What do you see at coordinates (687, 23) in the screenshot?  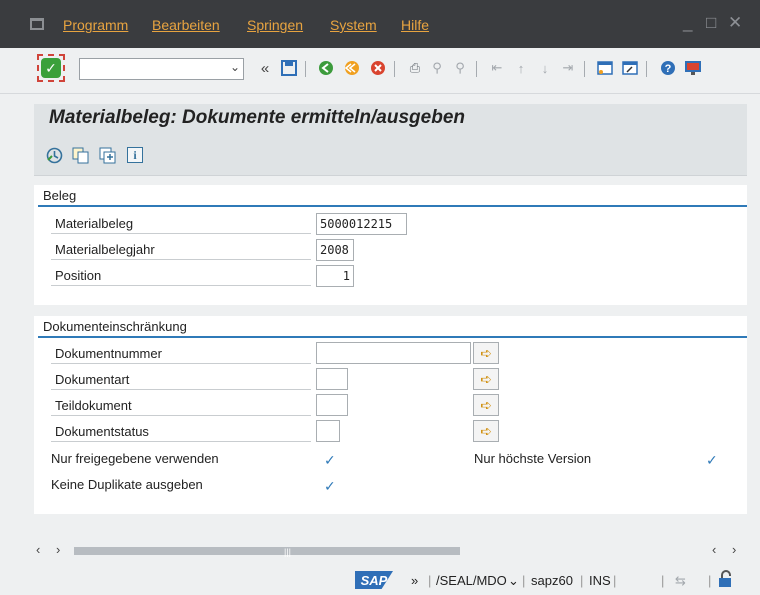 I see `minimize-button: _` at bounding box center [687, 23].